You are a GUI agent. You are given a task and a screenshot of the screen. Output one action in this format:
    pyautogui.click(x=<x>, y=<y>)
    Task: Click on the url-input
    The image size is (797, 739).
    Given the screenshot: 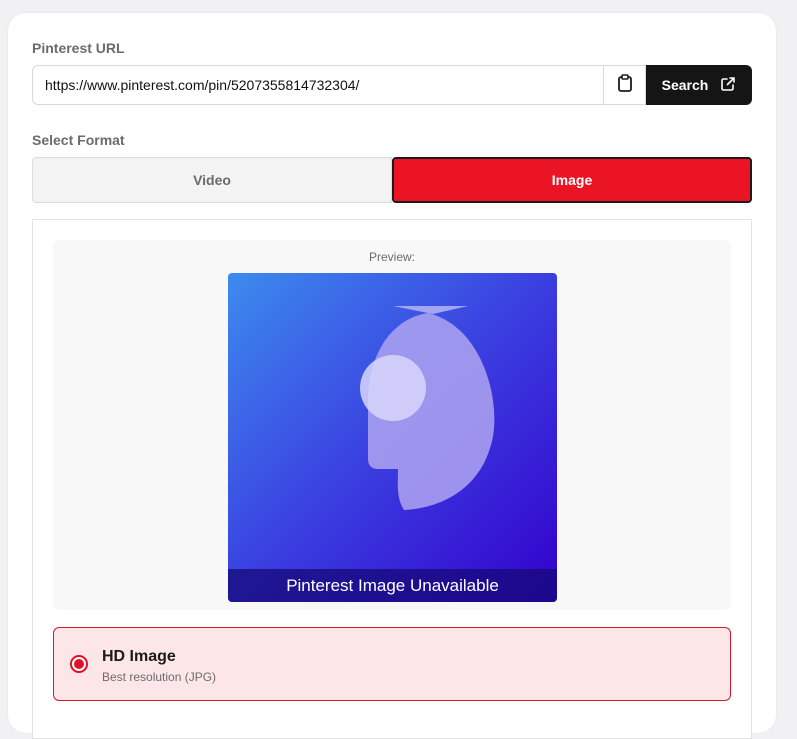 What is the action you would take?
    pyautogui.click(x=318, y=85)
    